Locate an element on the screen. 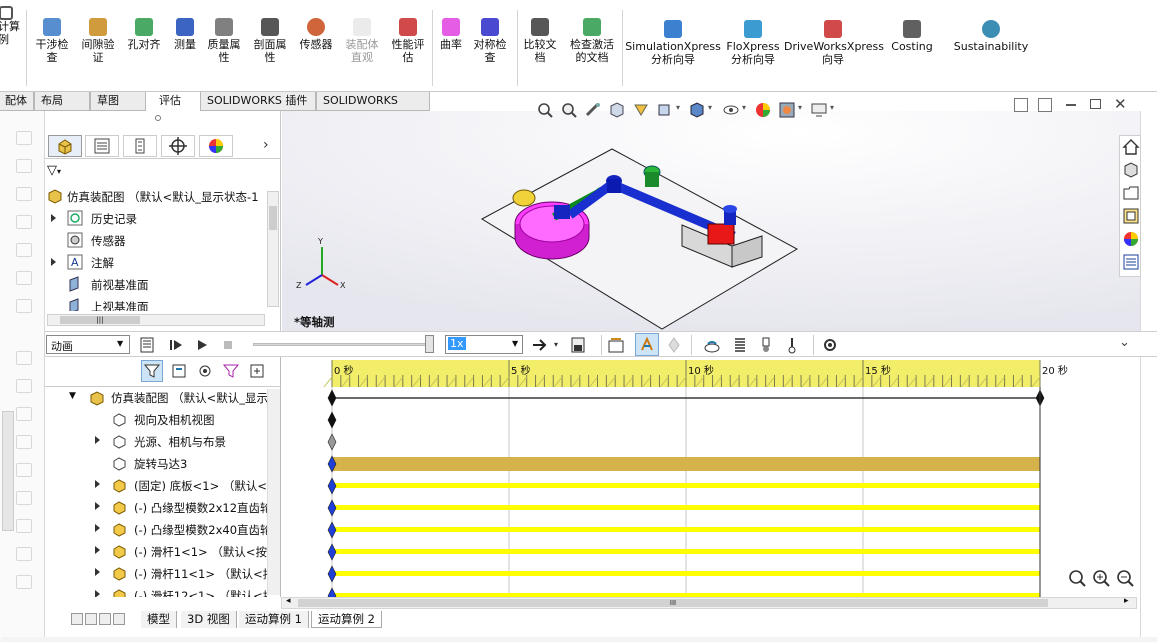 This screenshot has height=642, width=1157. timeline-horizontal-scrollbar: ◂ III ▸ is located at coordinates (709, 602).